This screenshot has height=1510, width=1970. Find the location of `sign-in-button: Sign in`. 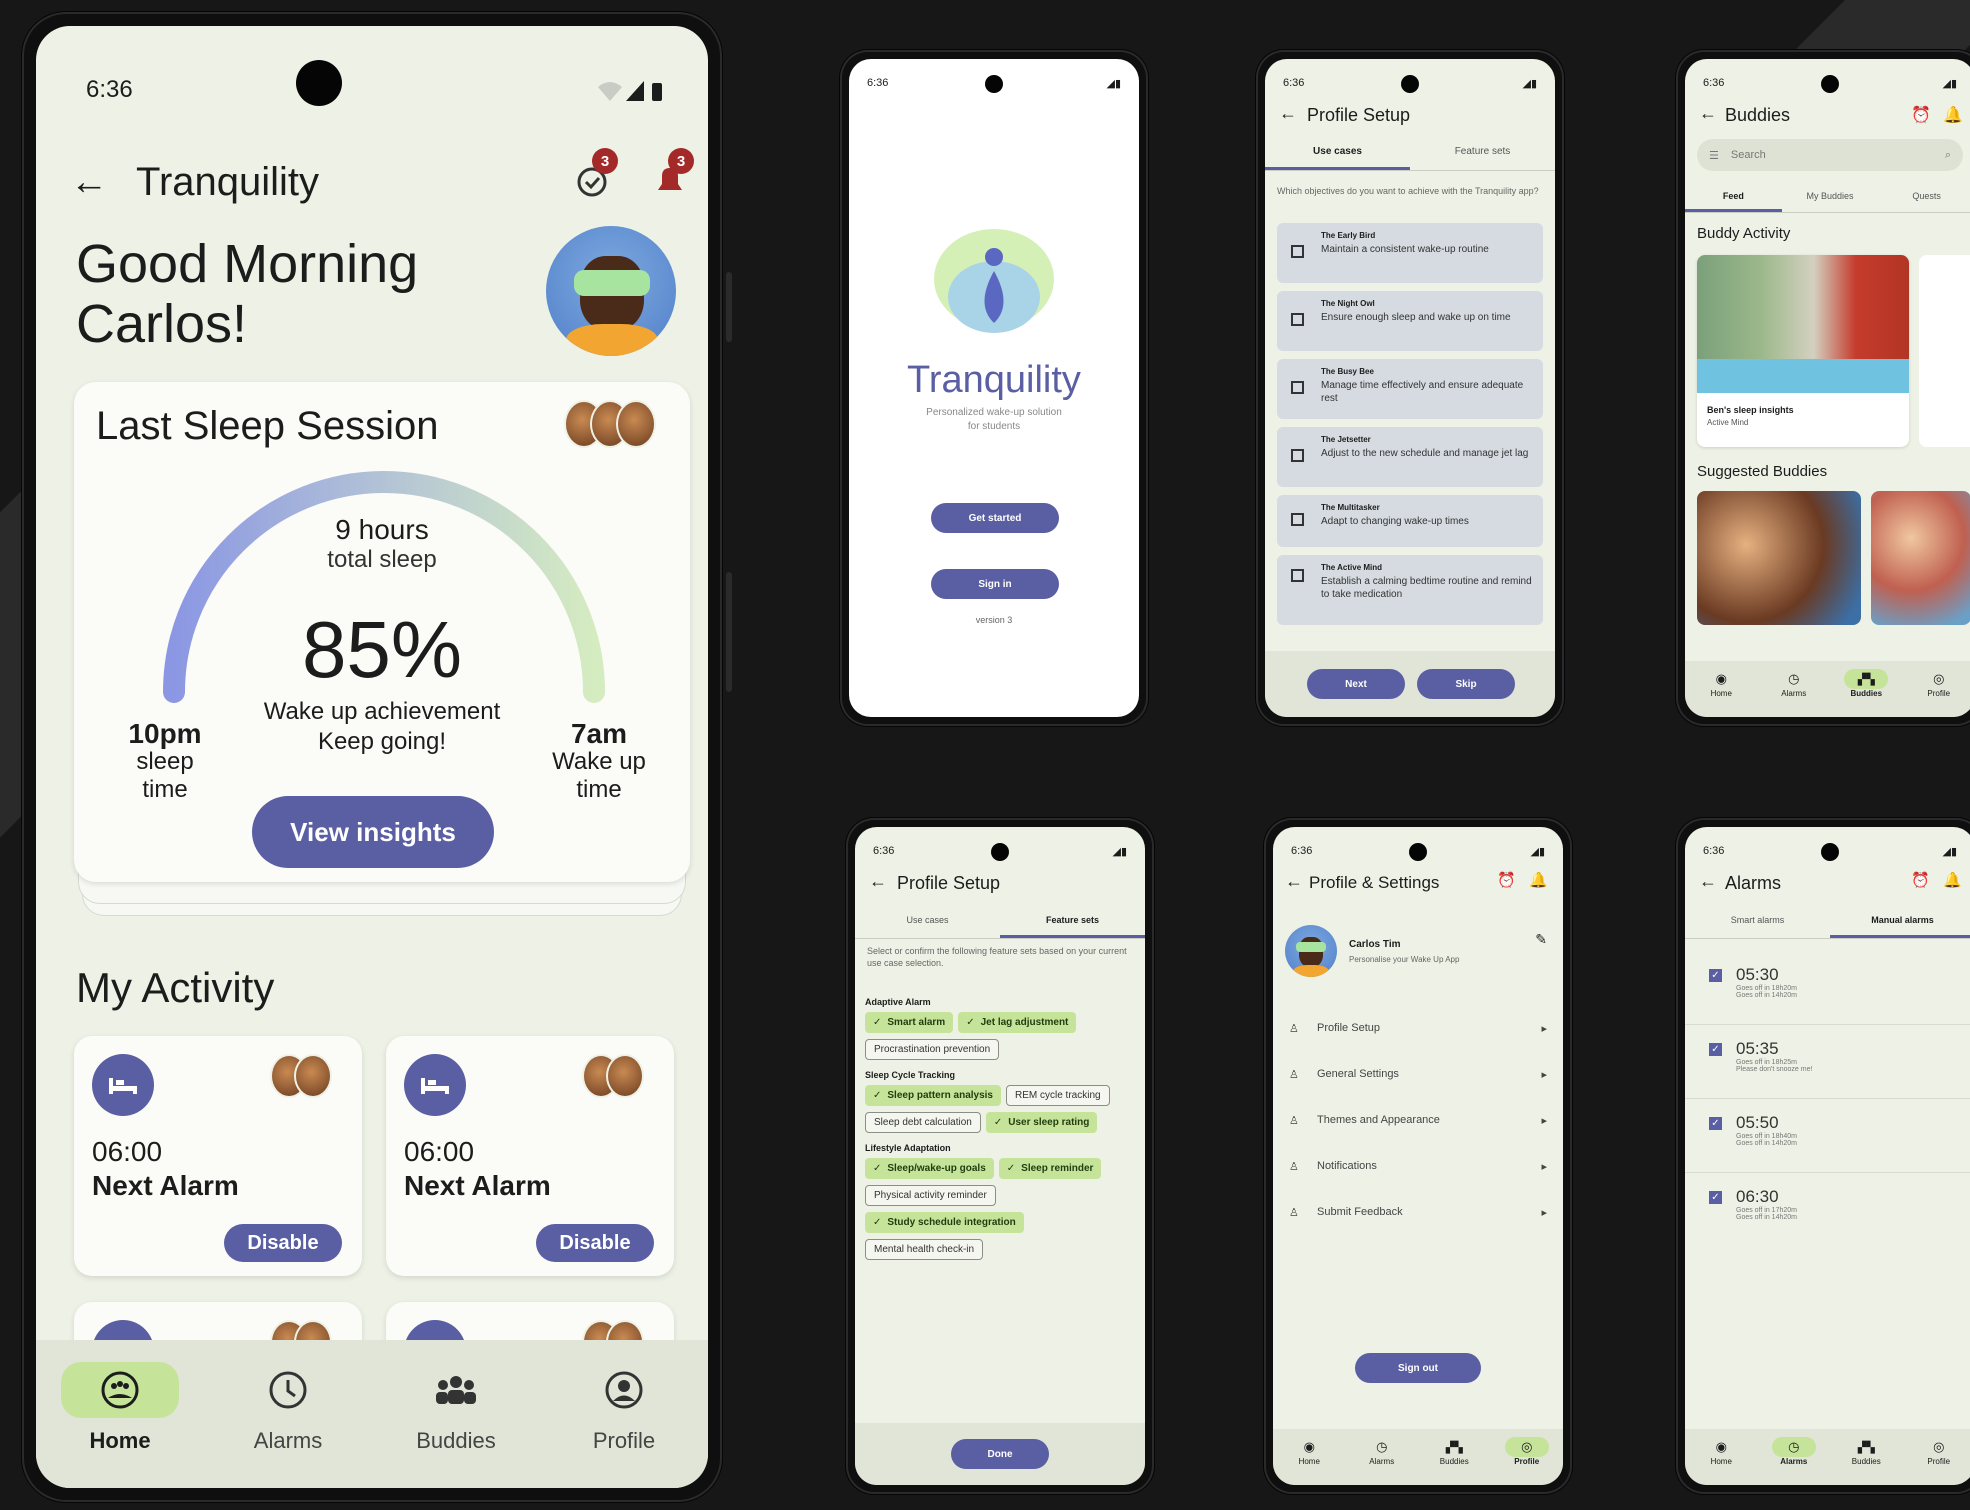

sign-in-button: Sign in is located at coordinates (995, 584).